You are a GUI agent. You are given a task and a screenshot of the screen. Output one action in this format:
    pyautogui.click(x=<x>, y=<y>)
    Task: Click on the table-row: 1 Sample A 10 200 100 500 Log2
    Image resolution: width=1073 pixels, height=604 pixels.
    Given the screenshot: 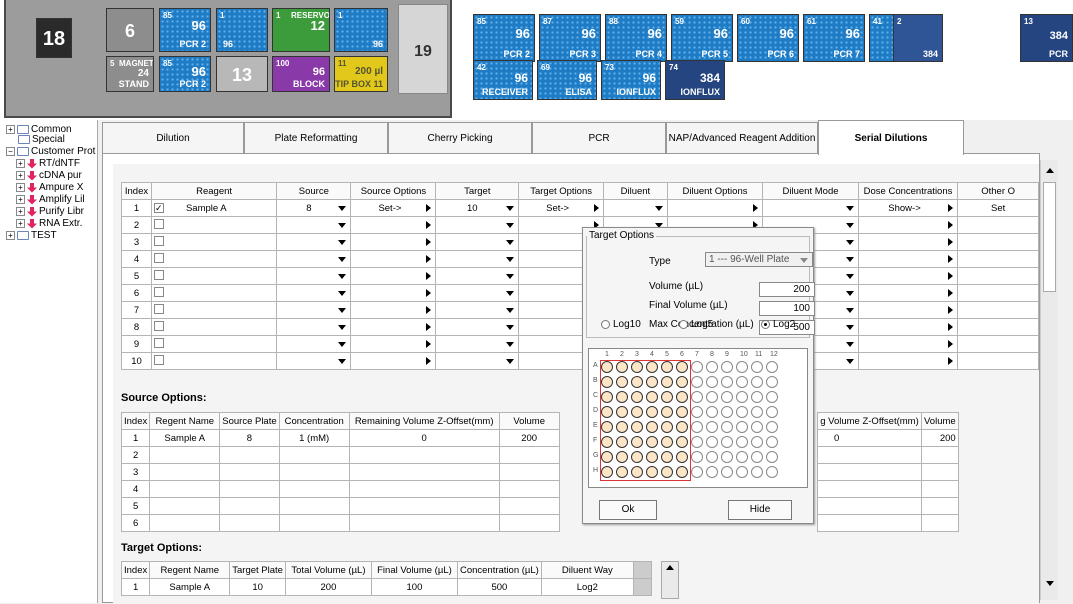 What is the action you would take?
    pyautogui.click(x=386, y=587)
    